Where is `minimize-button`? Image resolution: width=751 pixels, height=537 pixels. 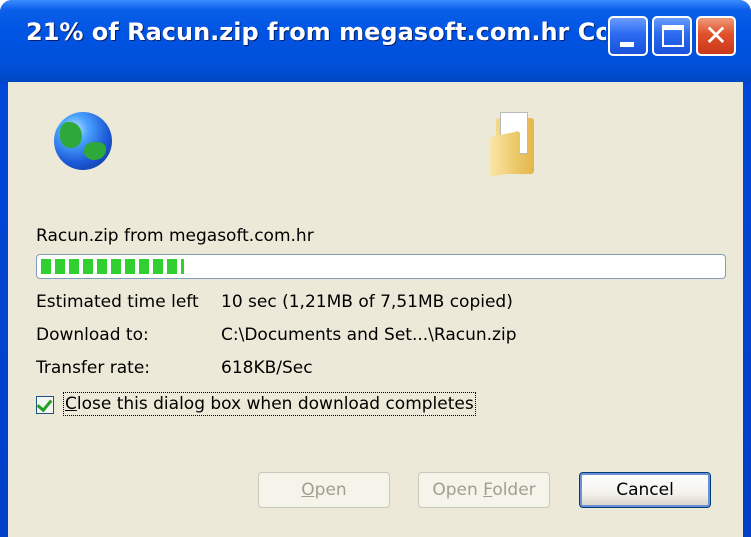 minimize-button is located at coordinates (628, 36).